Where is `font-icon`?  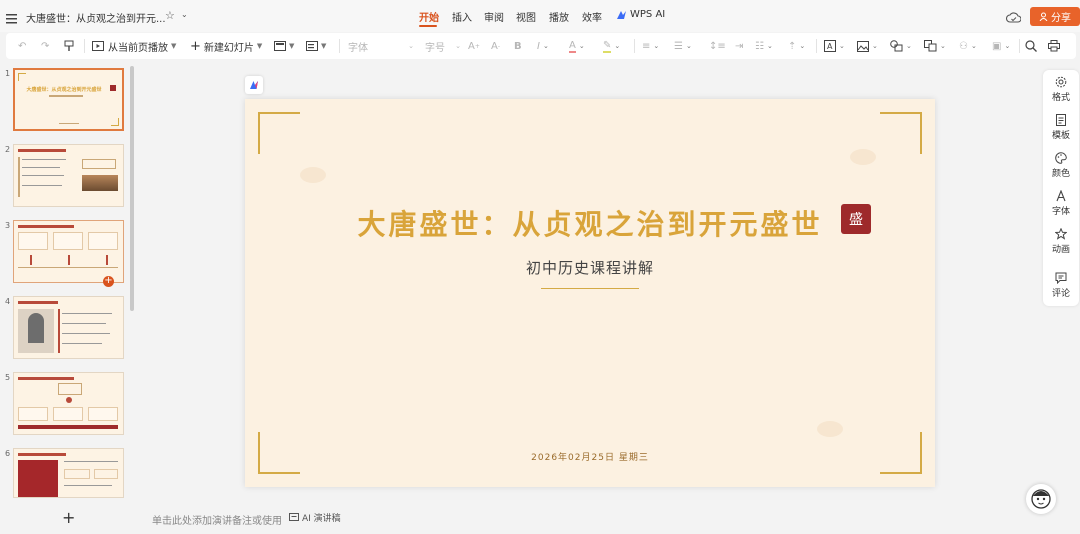
font-icon is located at coordinates (1061, 196).